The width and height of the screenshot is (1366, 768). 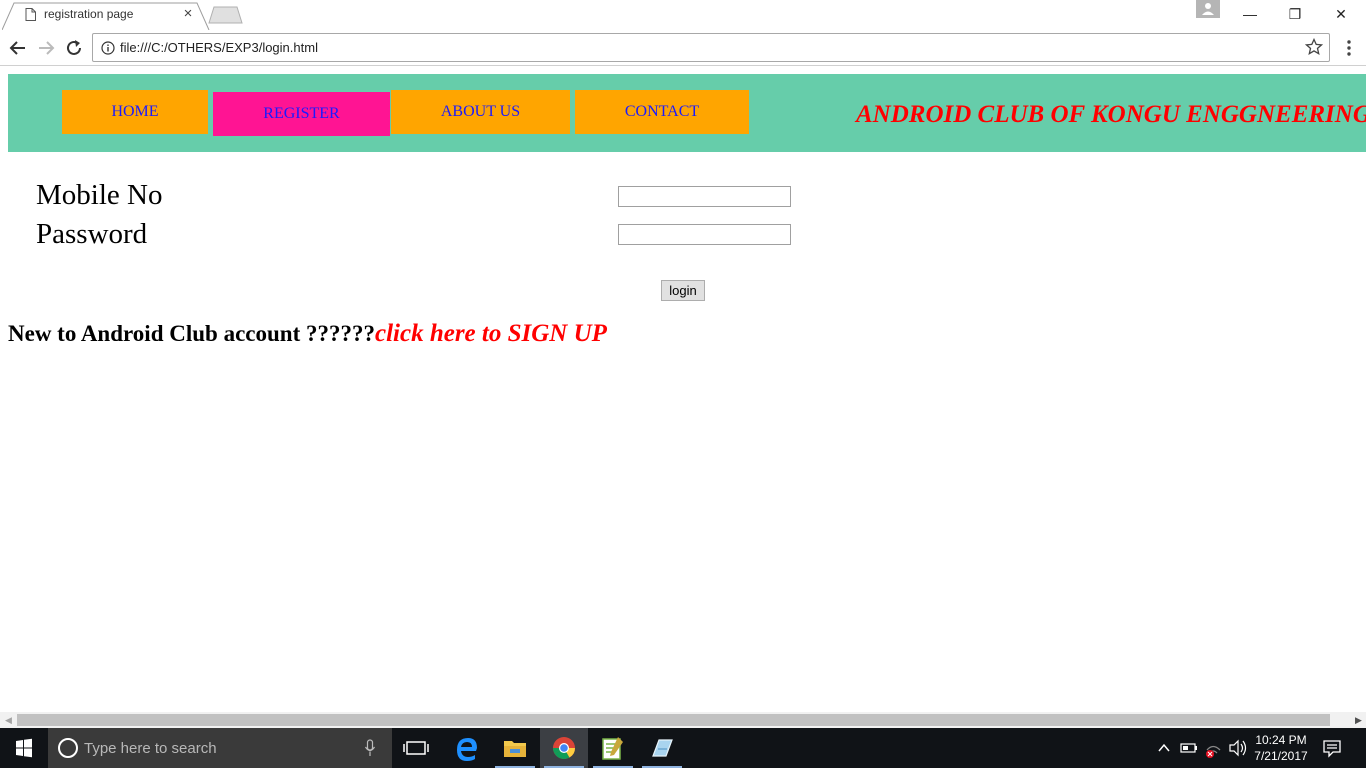 I want to click on action-center-icon, so click(x=1332, y=748).